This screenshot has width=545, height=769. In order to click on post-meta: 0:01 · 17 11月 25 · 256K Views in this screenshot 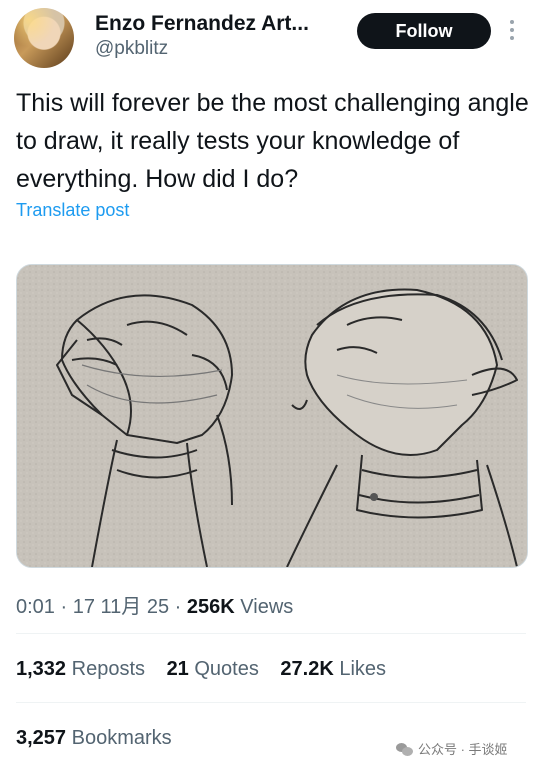, I will do `click(154, 604)`.